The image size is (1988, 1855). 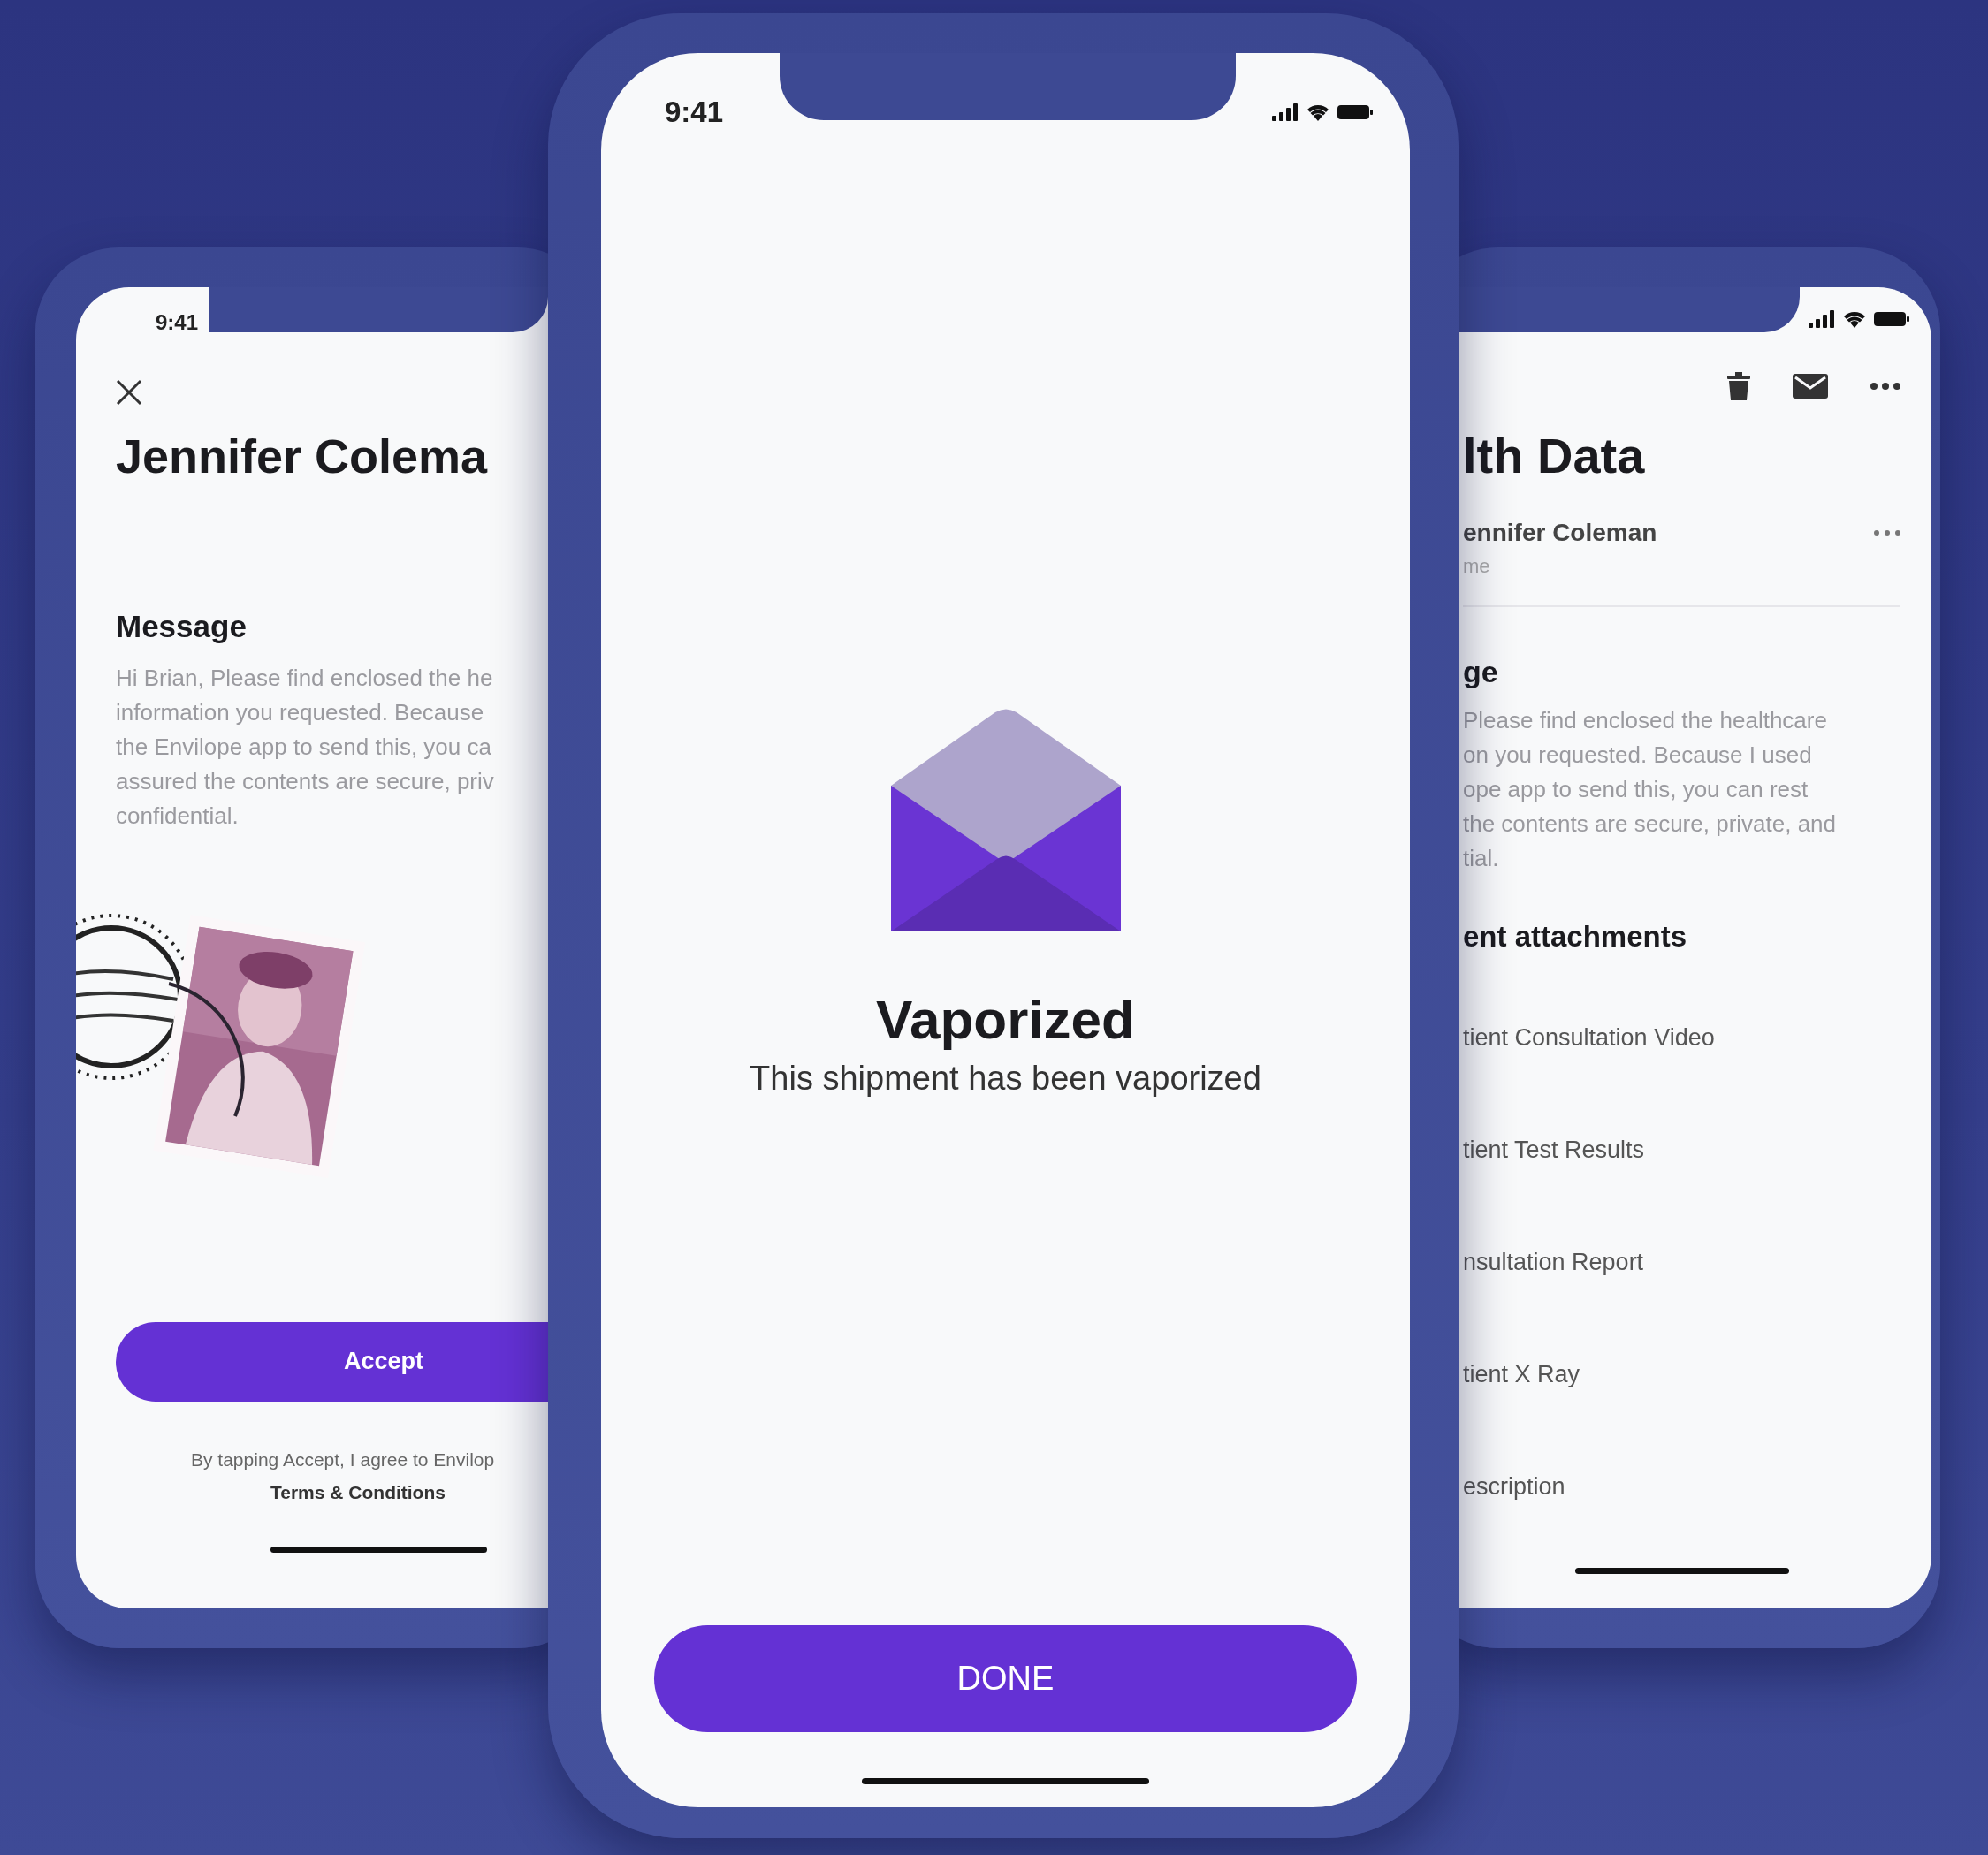 I want to click on terms-text: By tapping Accept, I agree to Envilop, so click(x=343, y=1459).